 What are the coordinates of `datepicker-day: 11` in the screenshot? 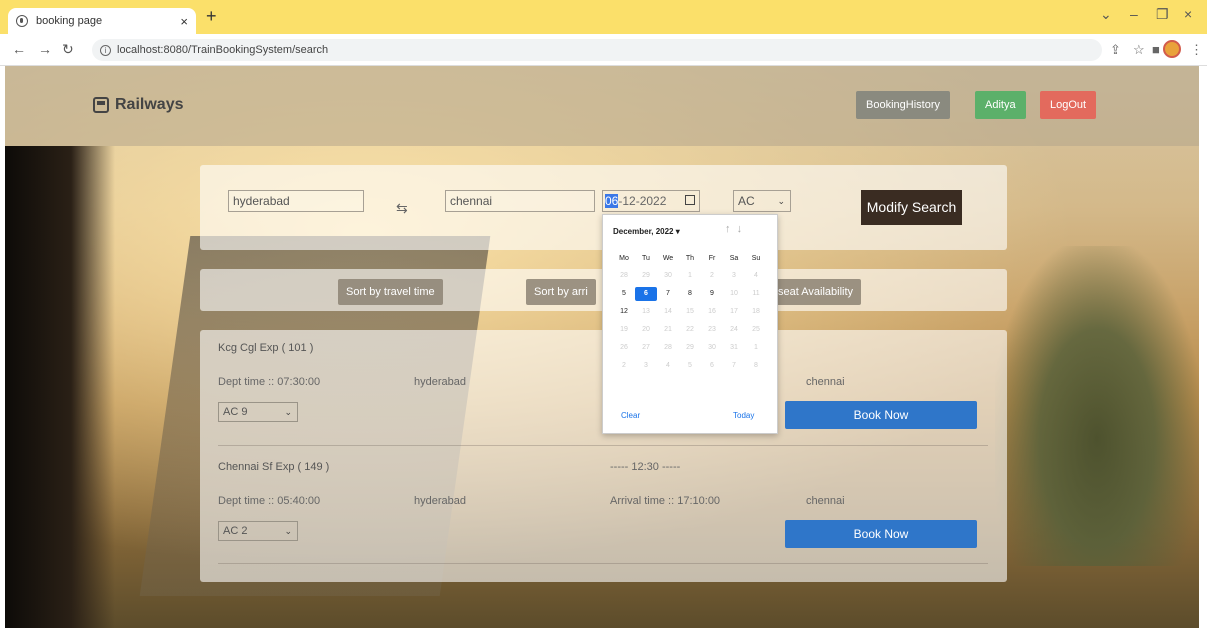 It's located at (756, 294).